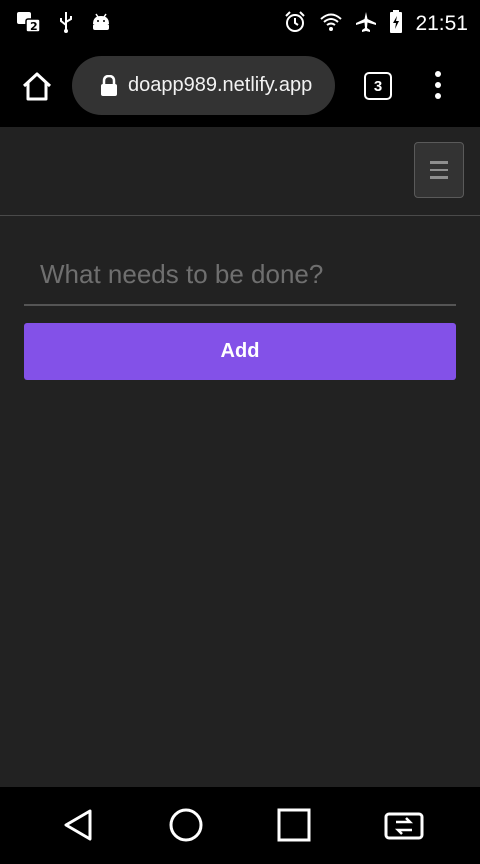  I want to click on svg-text: 2, so click(34, 26).